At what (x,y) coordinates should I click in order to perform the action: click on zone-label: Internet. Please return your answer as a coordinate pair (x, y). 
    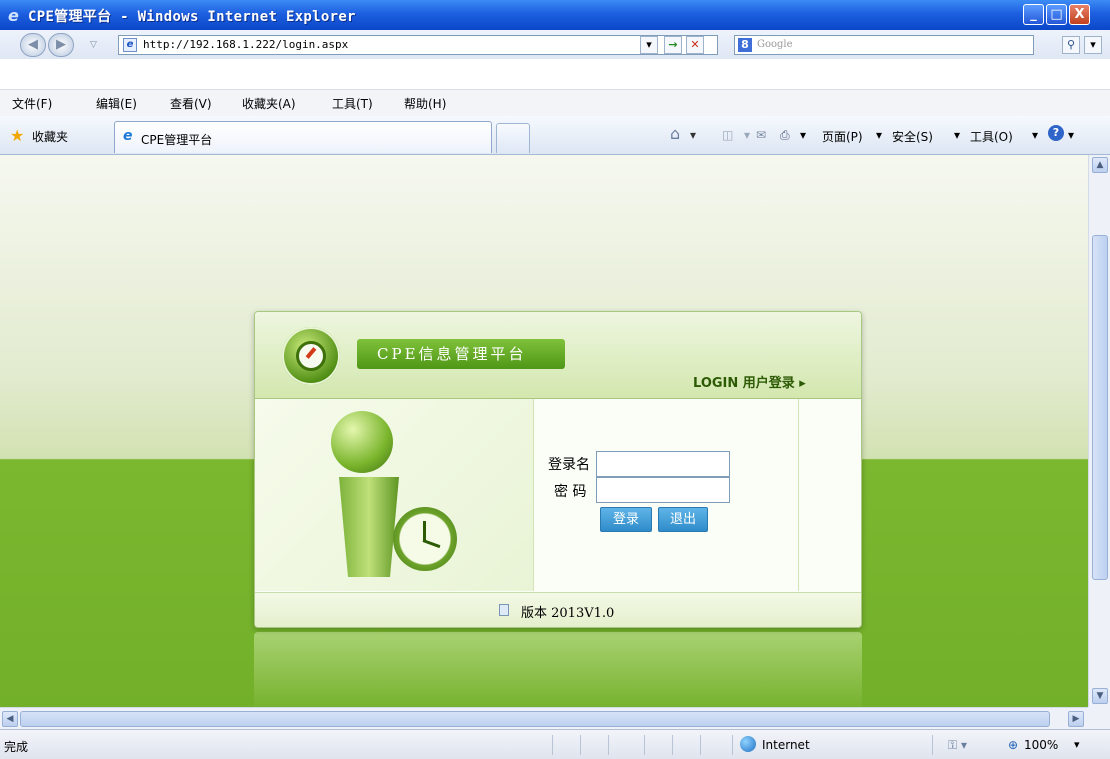
    Looking at the image, I should click on (786, 745).